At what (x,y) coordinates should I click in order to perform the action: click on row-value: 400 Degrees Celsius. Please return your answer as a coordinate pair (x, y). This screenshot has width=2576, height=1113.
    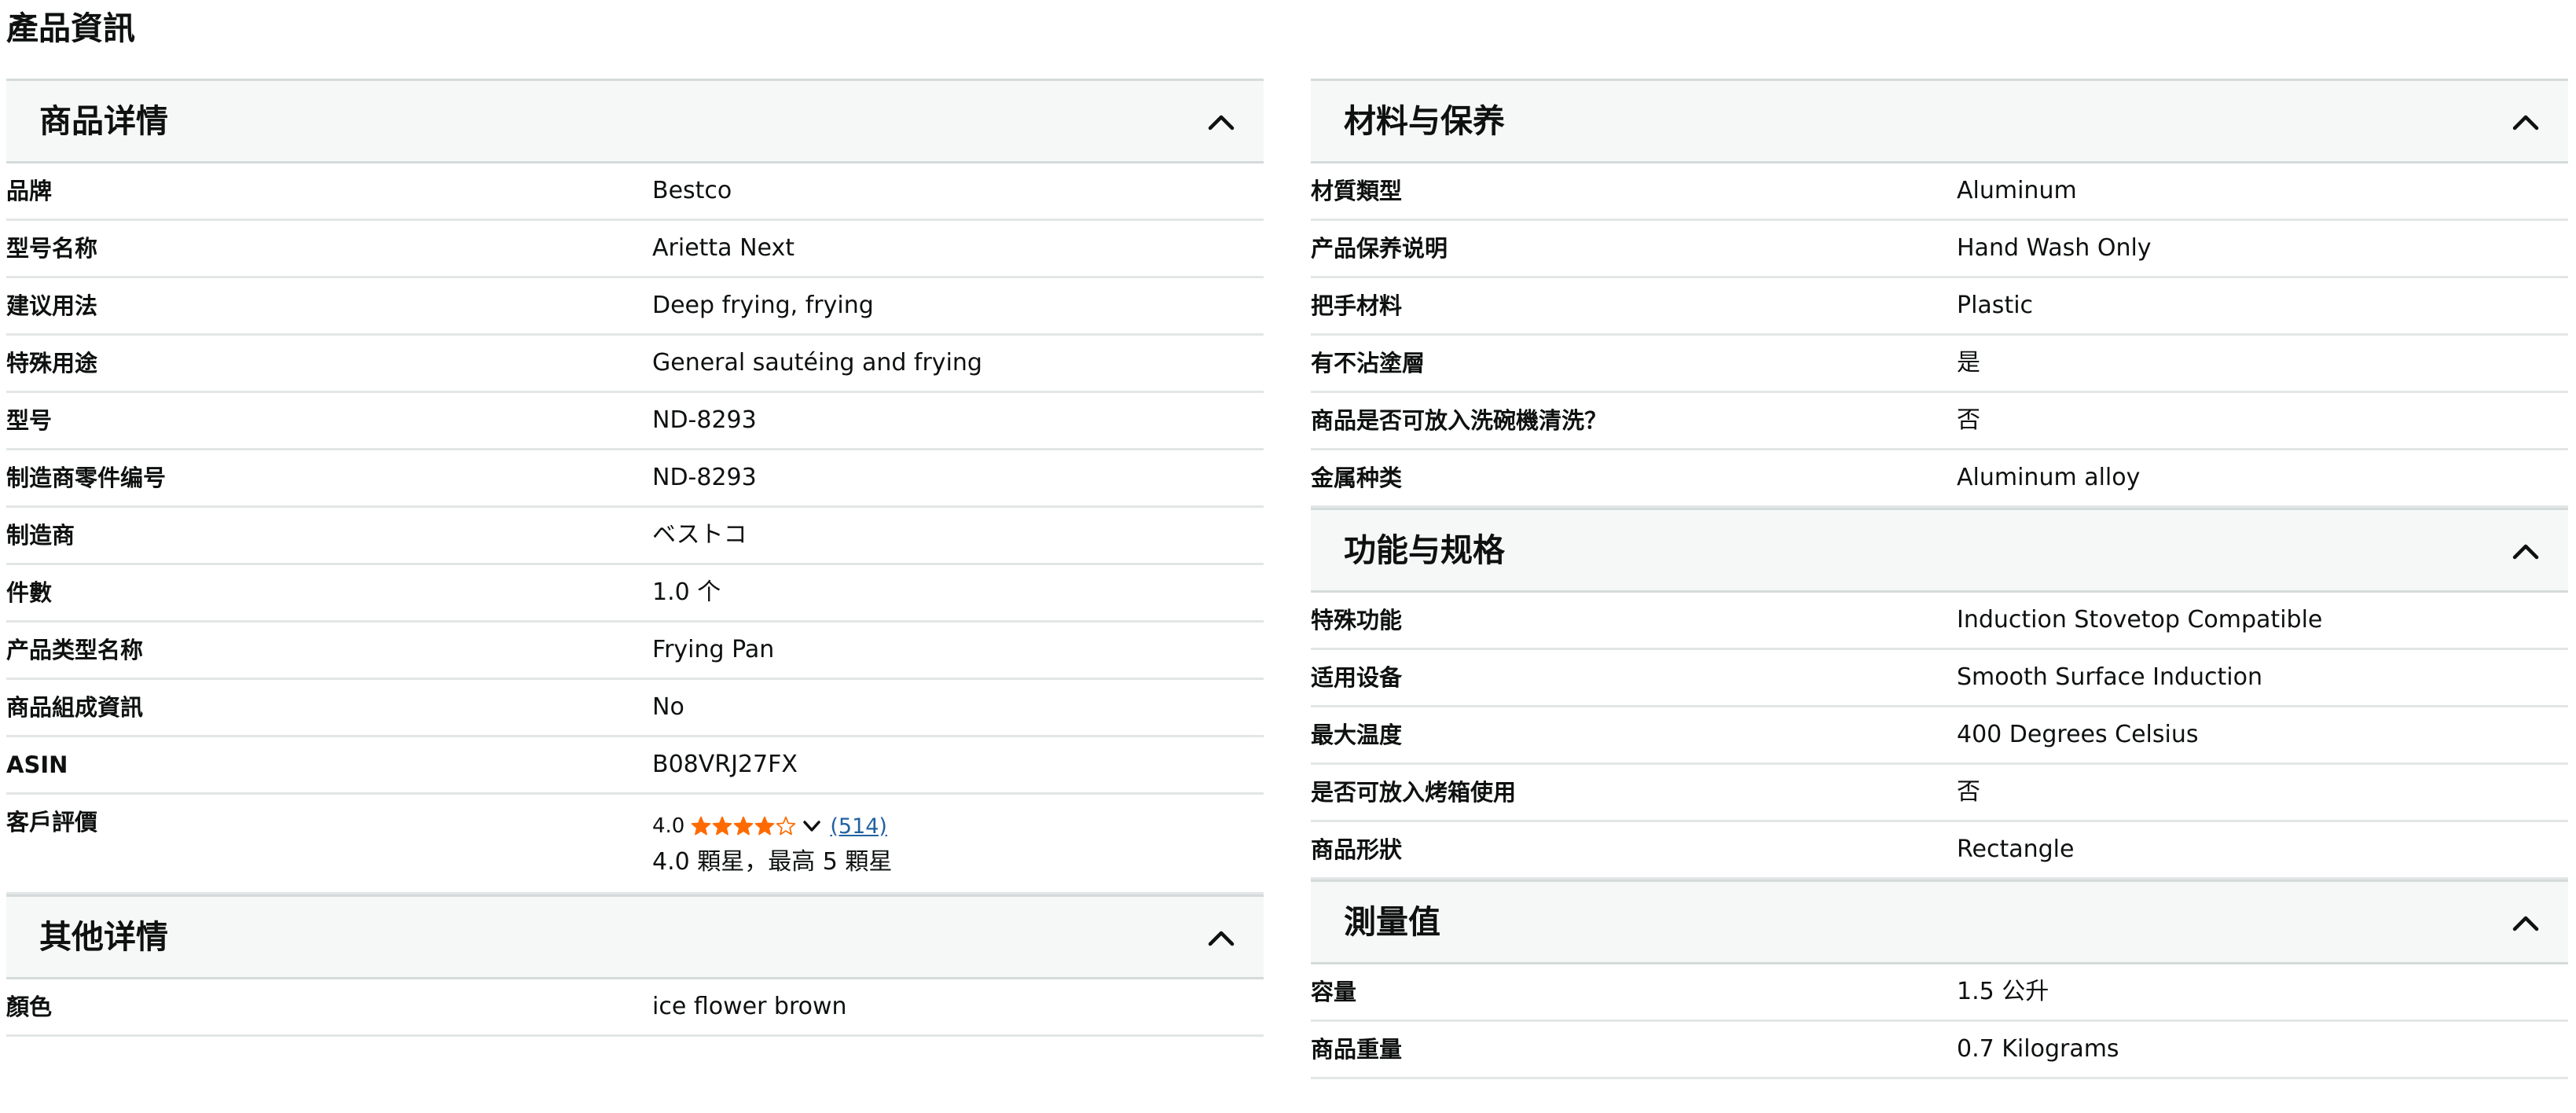
    Looking at the image, I should click on (2078, 734).